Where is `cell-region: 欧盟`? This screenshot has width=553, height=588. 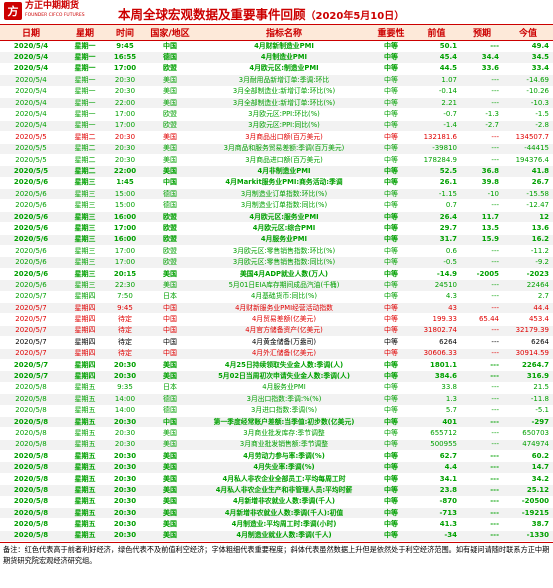 cell-region: 欧盟 is located at coordinates (170, 251).